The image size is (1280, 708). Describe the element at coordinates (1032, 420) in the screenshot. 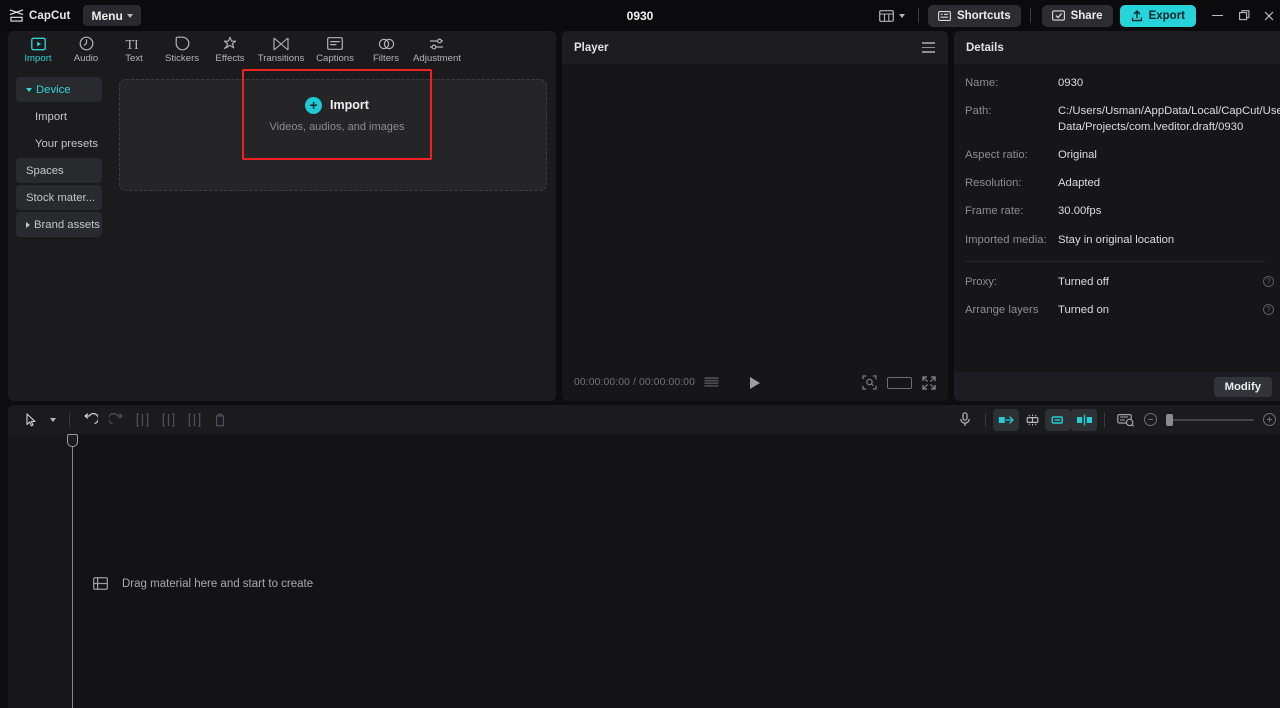

I see `freeze-icon` at that location.